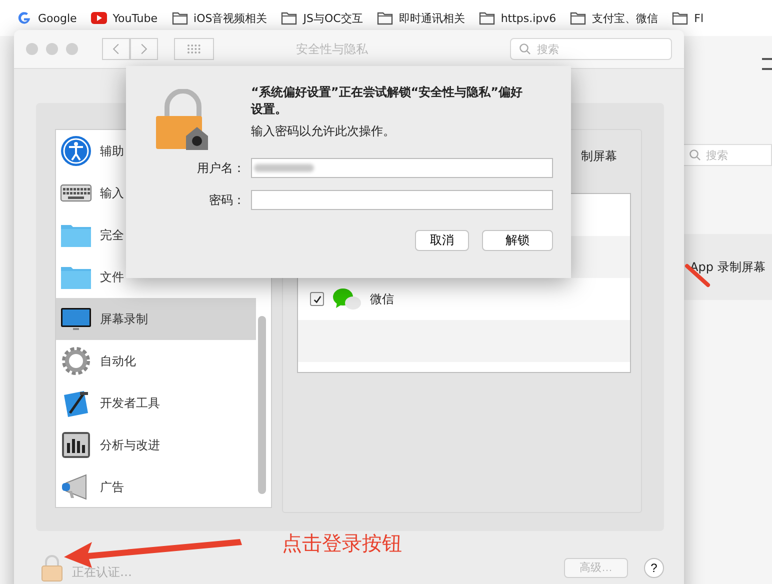 Image resolution: width=772 pixels, height=584 pixels. What do you see at coordinates (382, 299) in the screenshot?
I see `app-name: 微信` at bounding box center [382, 299].